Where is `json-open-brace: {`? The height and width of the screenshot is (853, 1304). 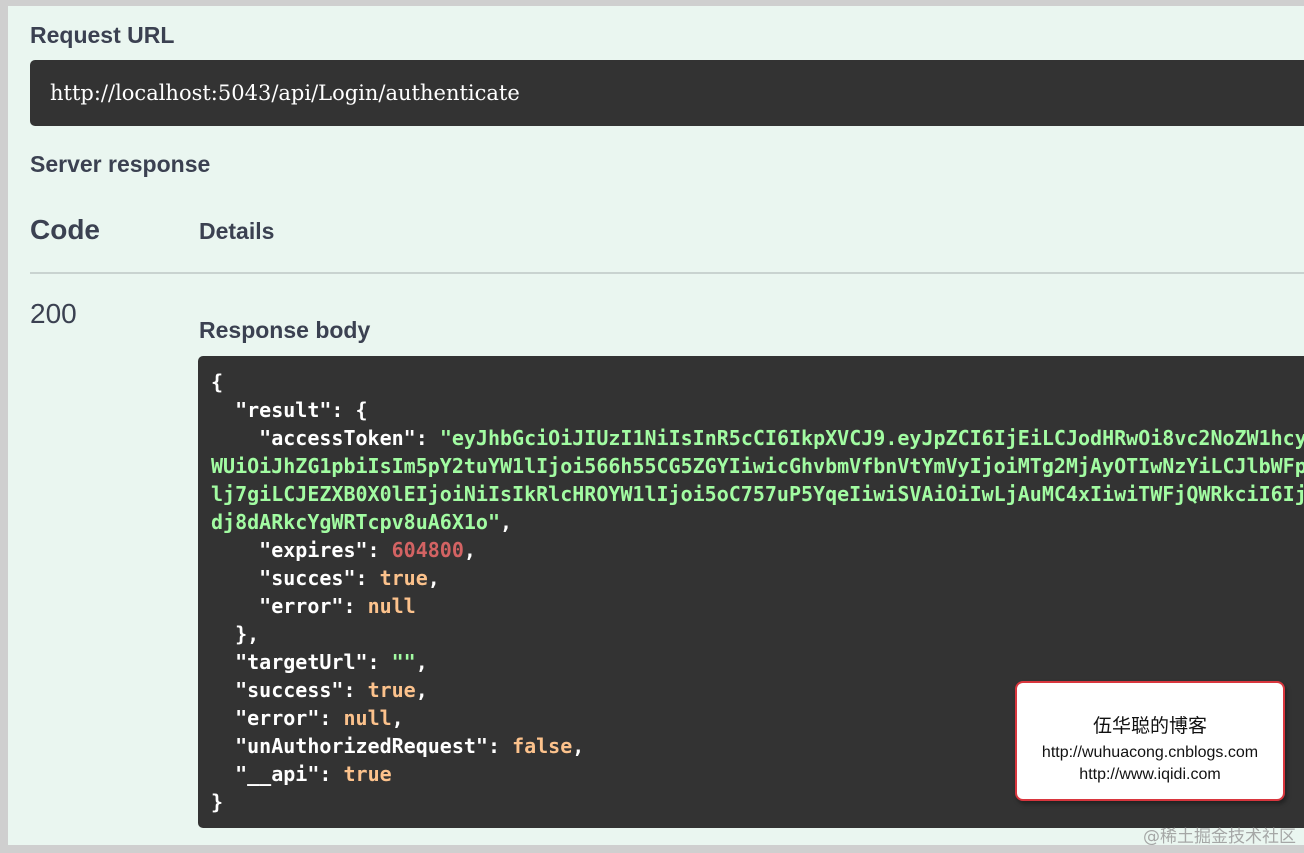 json-open-brace: { is located at coordinates (217, 382).